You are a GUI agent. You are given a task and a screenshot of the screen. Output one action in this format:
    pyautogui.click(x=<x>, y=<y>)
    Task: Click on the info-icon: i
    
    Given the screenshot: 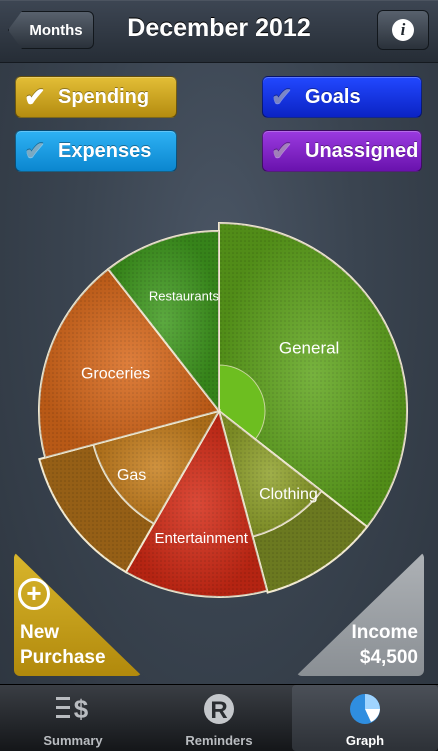 What is the action you would take?
    pyautogui.click(x=403, y=30)
    